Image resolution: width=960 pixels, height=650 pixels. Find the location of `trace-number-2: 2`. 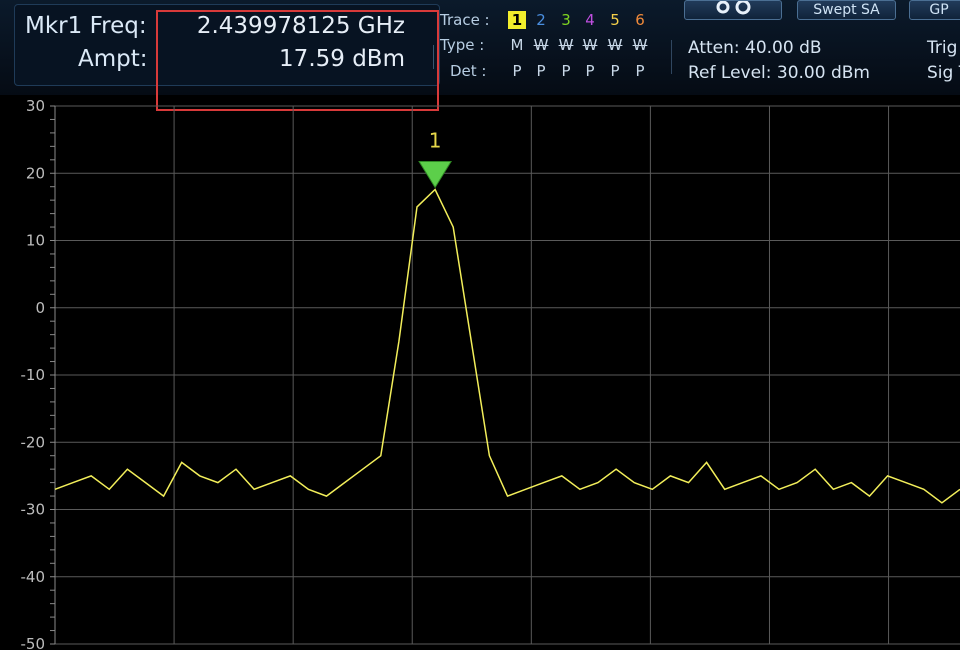

trace-number-2: 2 is located at coordinates (541, 20).